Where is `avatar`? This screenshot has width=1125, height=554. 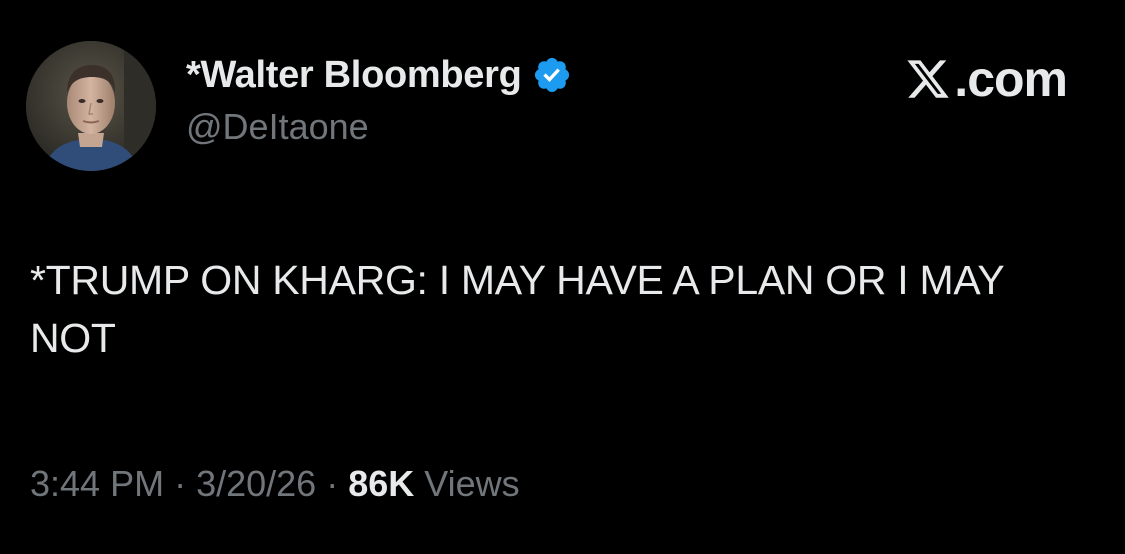 avatar is located at coordinates (91, 106).